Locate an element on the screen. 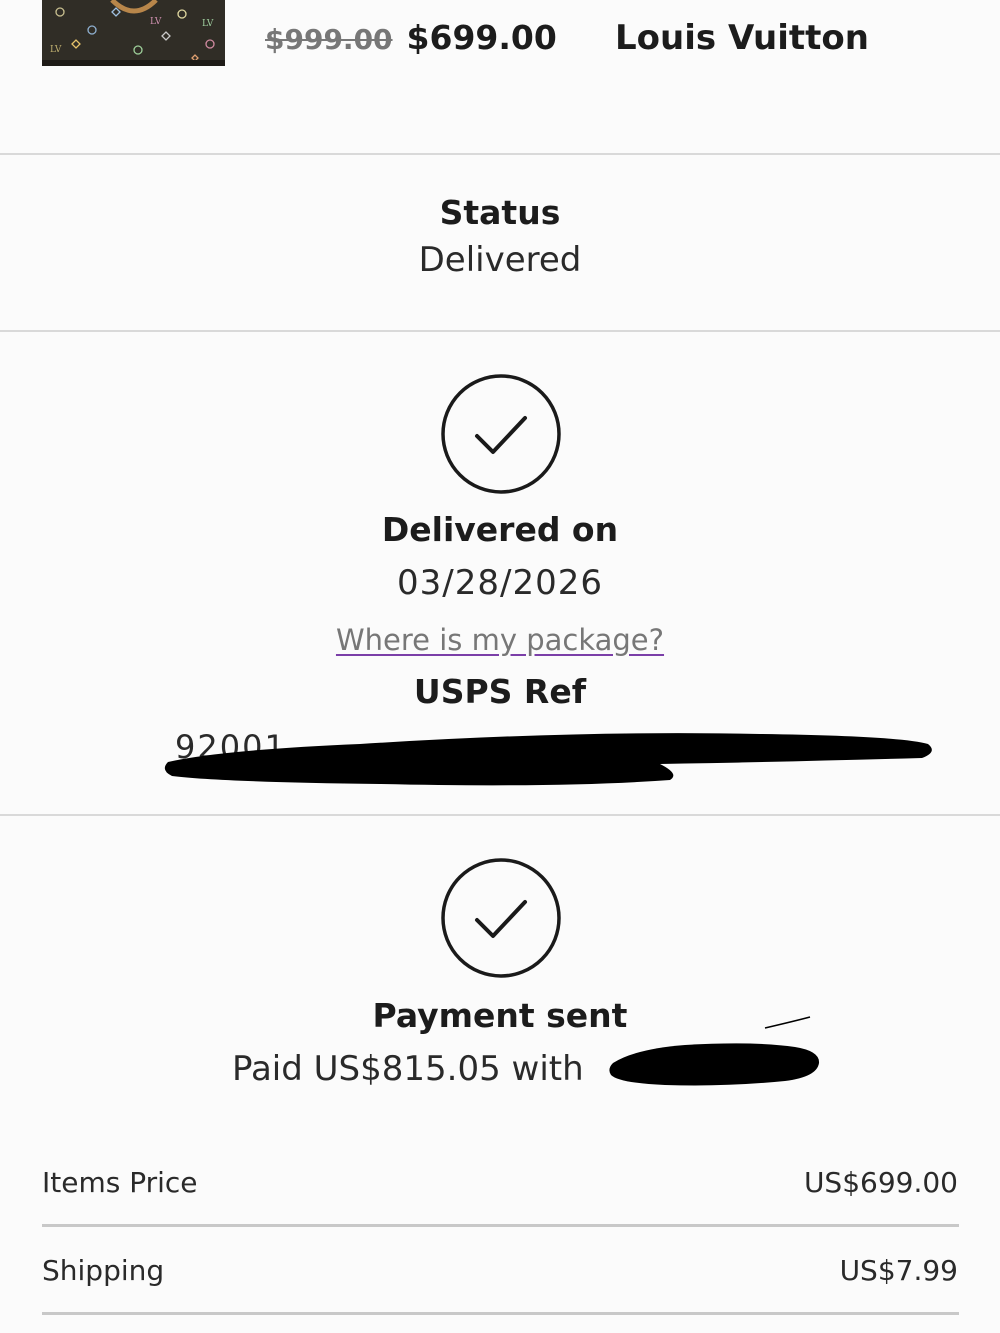 This screenshot has height=1333, width=1000. summary-value: US$699.00 is located at coordinates (880, 1182).